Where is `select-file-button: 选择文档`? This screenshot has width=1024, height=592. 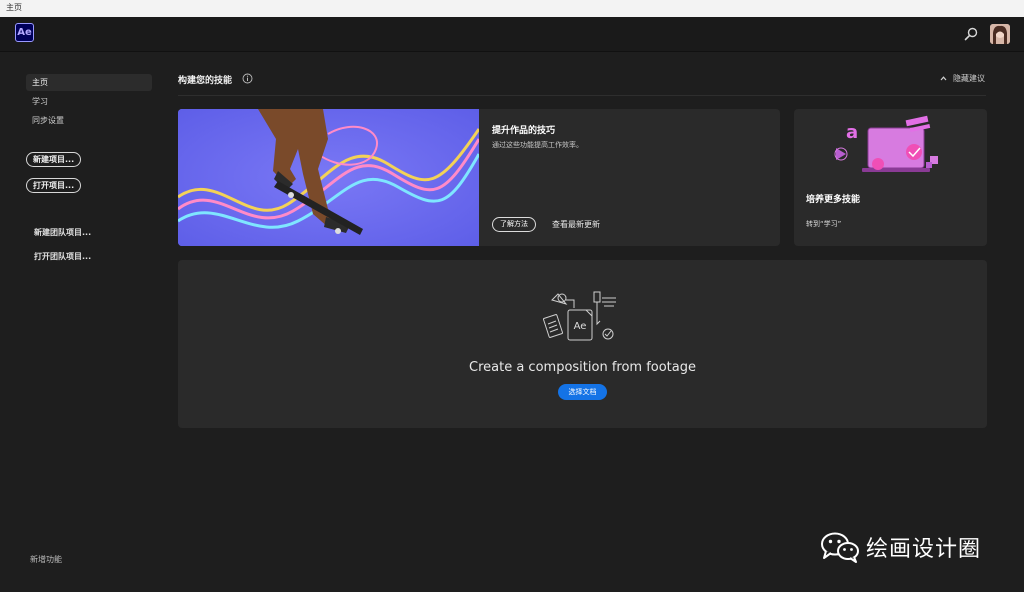 select-file-button: 选择文档 is located at coordinates (582, 392).